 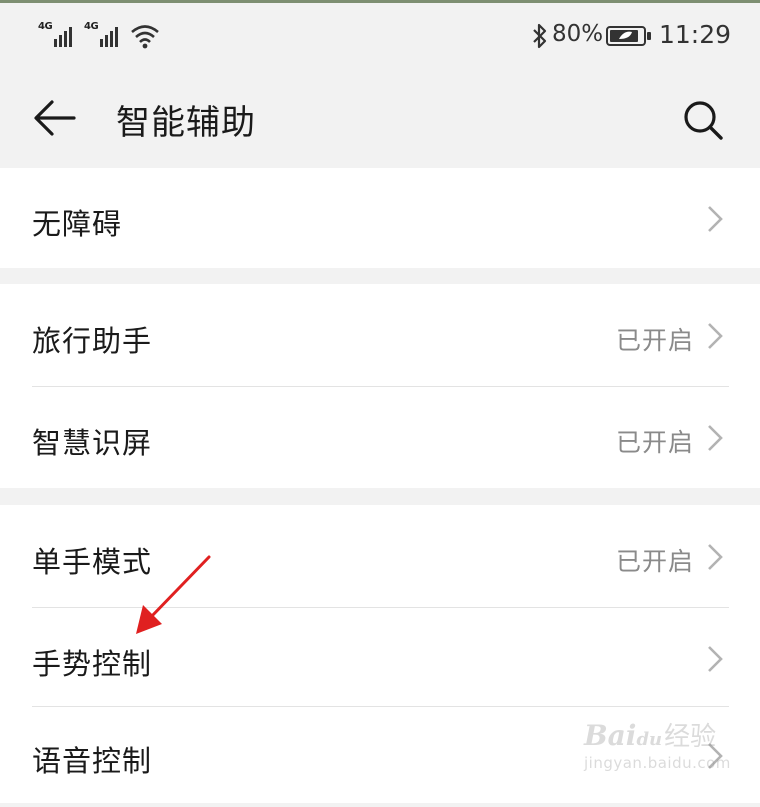 I want to click on battery-percent: 80%, so click(x=578, y=34).